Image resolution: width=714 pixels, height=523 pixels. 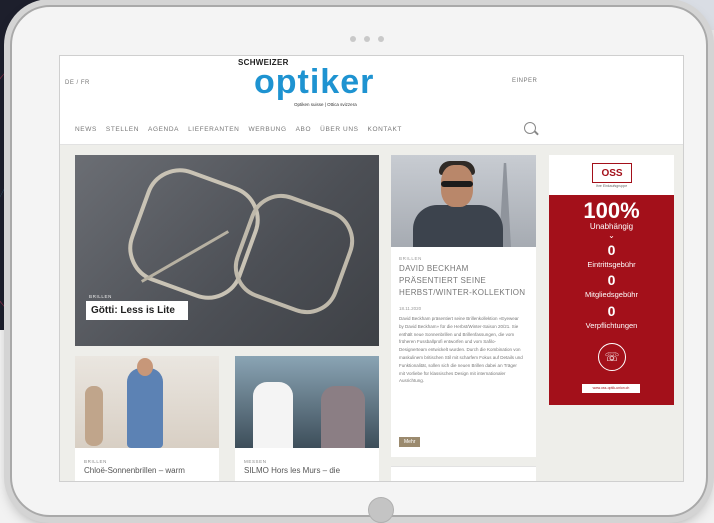 I want to click on ad-percentage: 100%, so click(x=611, y=210).